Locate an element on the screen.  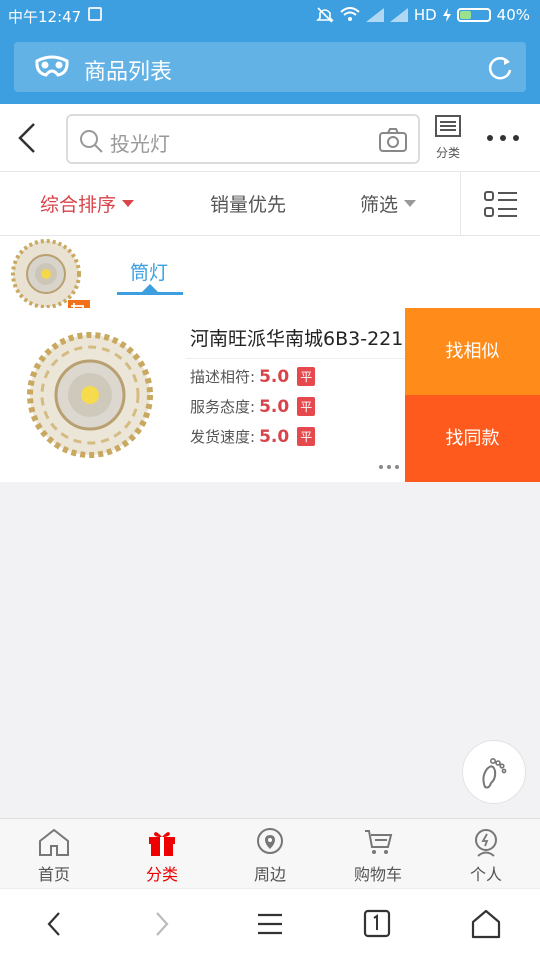
bottom-tab-bar: 首页 分类 周边 购物车 个人 is located at coordinates (270, 853).